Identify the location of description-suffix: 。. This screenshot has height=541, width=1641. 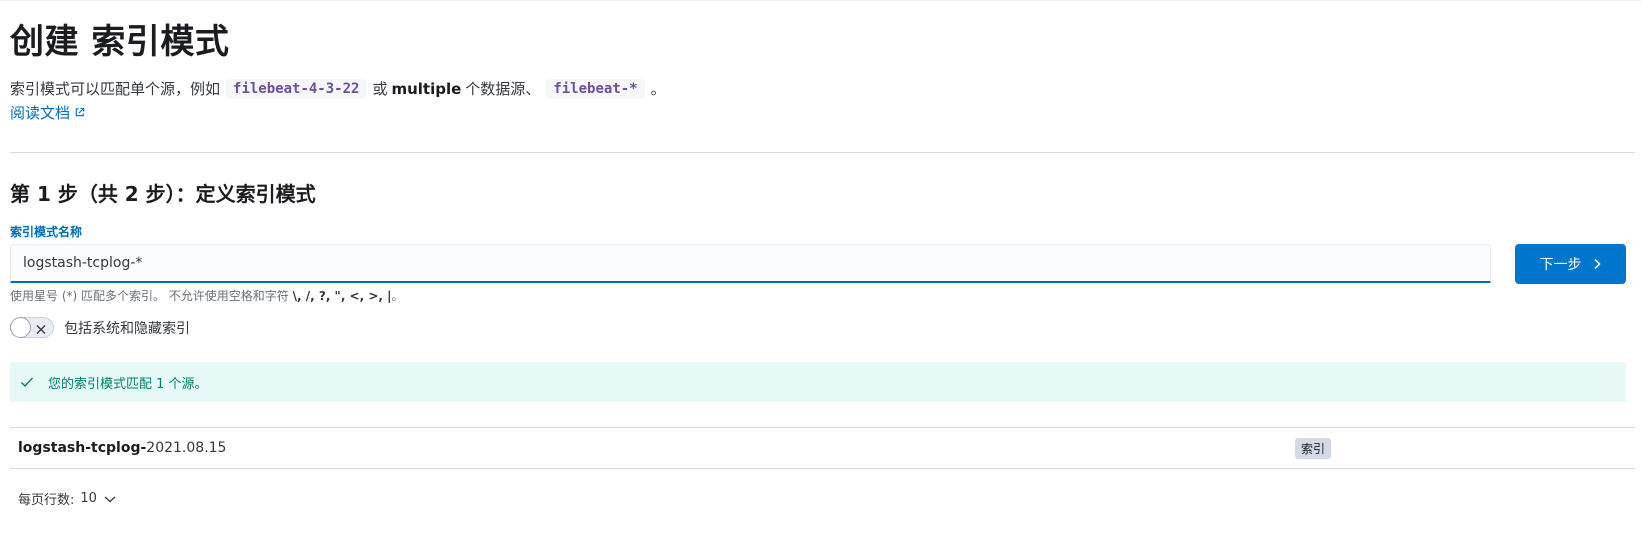
(658, 89).